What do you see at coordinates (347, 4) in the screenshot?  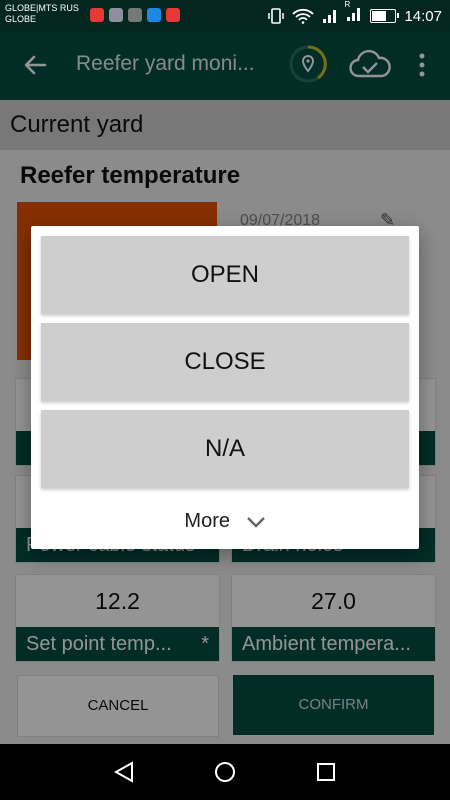 I see `roaming-indicator: R` at bounding box center [347, 4].